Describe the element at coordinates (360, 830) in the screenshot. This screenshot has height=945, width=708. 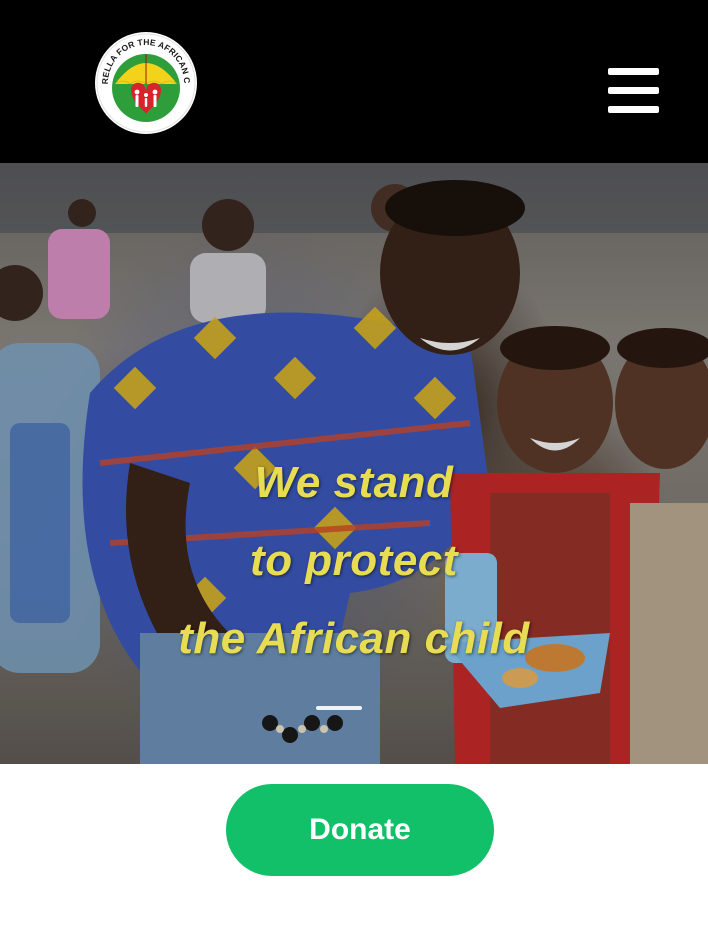
I see `donate-button: Donate` at that location.